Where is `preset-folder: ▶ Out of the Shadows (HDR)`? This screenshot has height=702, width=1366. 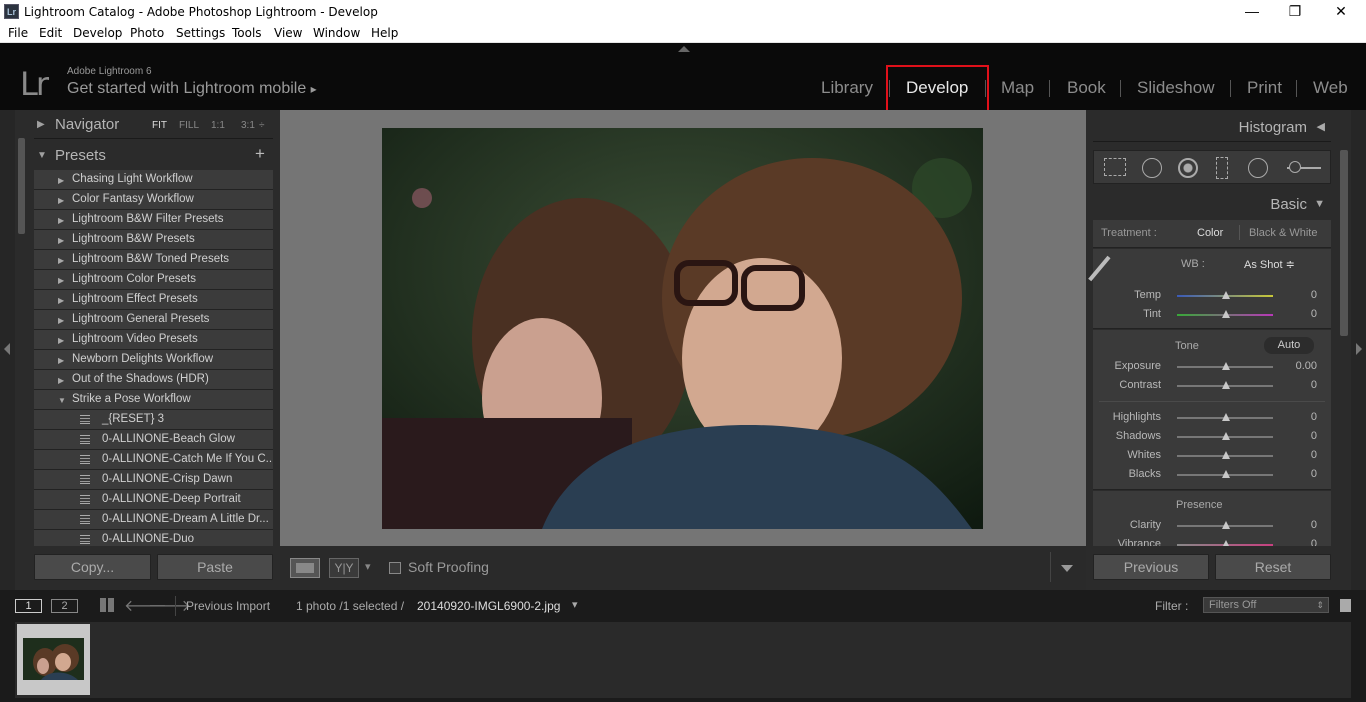 preset-folder: ▶ Out of the Shadows (HDR) is located at coordinates (153, 380).